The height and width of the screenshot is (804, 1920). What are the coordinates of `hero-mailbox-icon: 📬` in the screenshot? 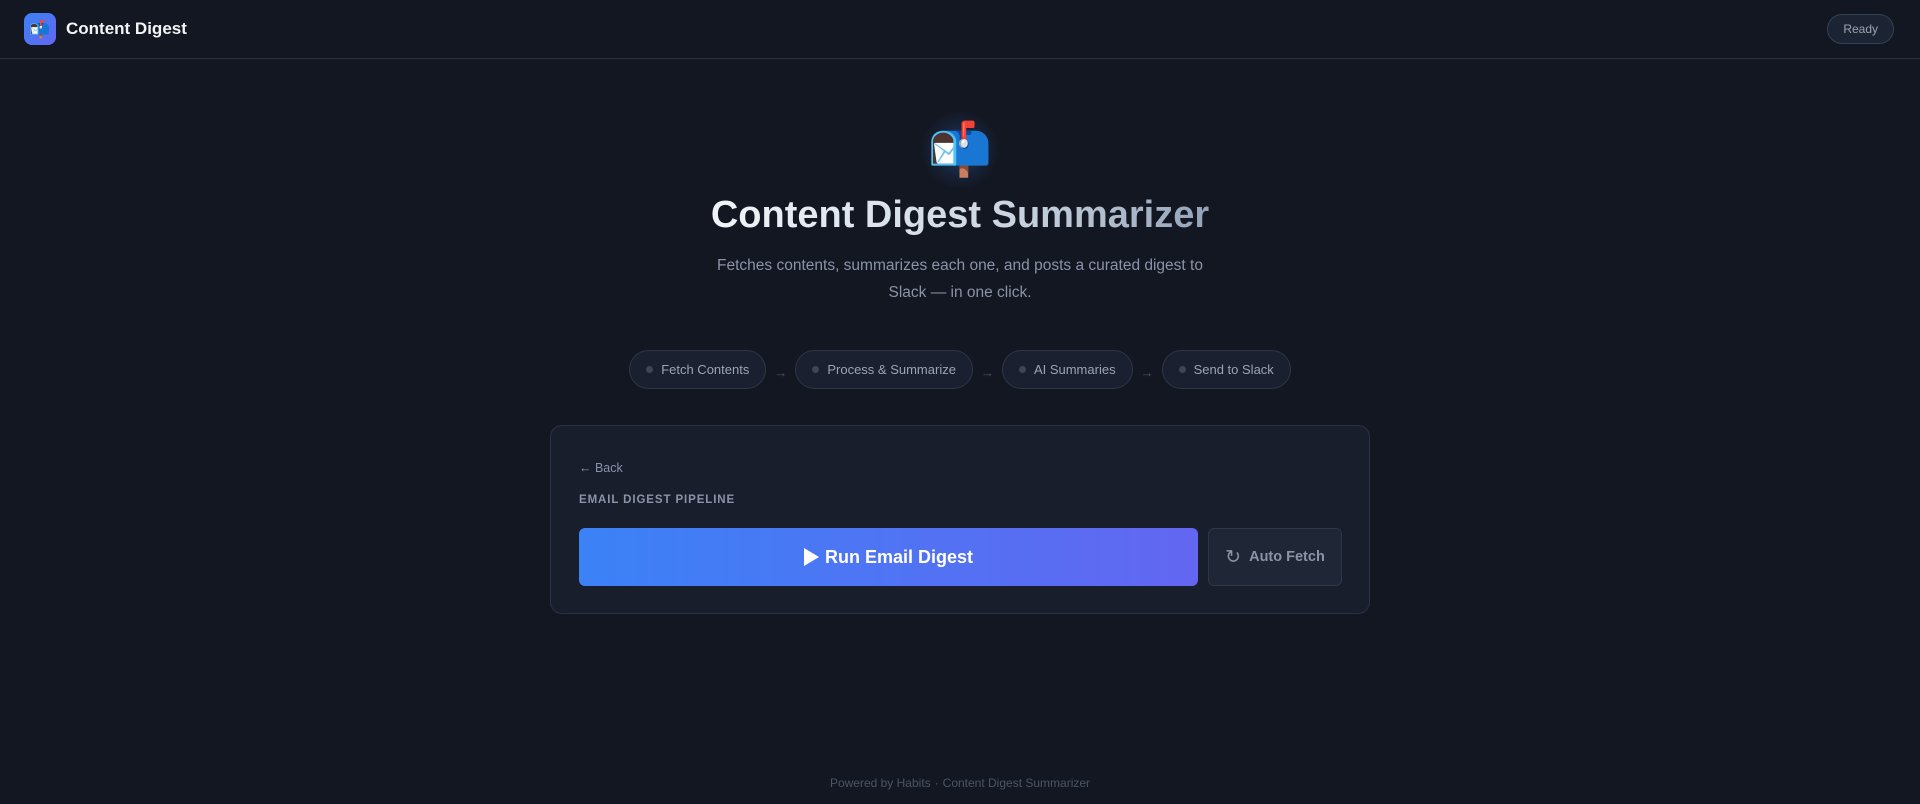 It's located at (960, 150).